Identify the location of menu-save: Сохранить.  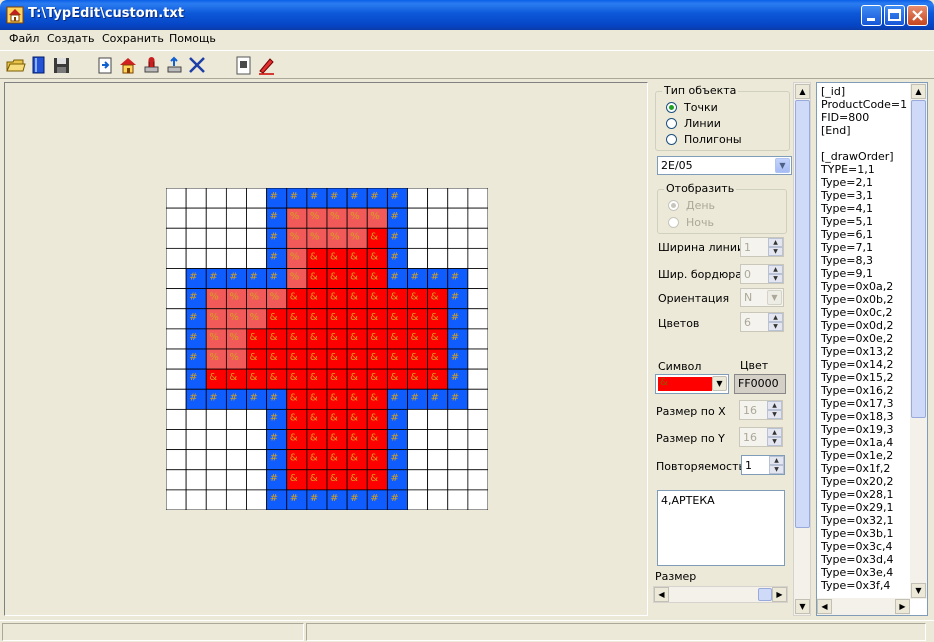
(133, 38).